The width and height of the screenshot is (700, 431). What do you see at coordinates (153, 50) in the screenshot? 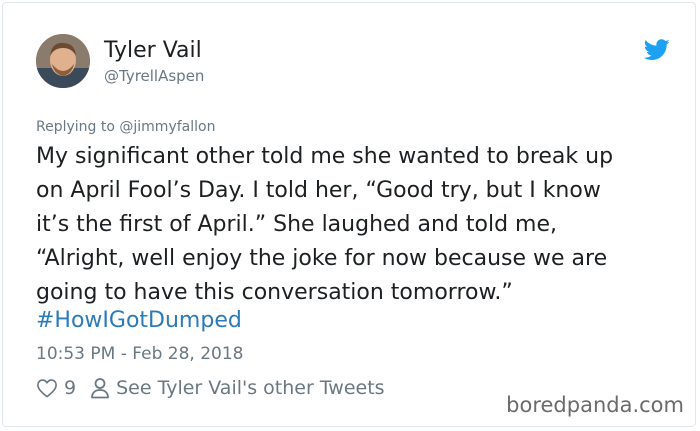
I see `author-name: Tyler Vail` at bounding box center [153, 50].